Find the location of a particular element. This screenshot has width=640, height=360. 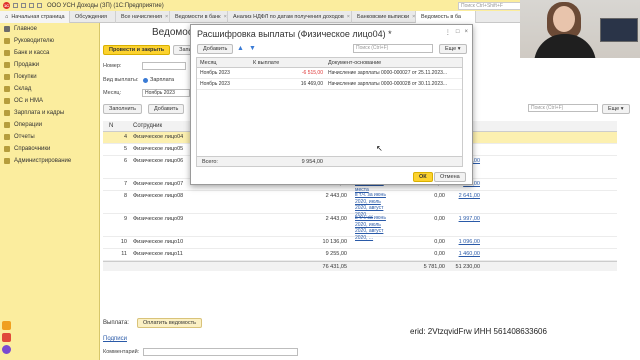

employee-name: Физическое лицо06 is located at coordinates (158, 161).